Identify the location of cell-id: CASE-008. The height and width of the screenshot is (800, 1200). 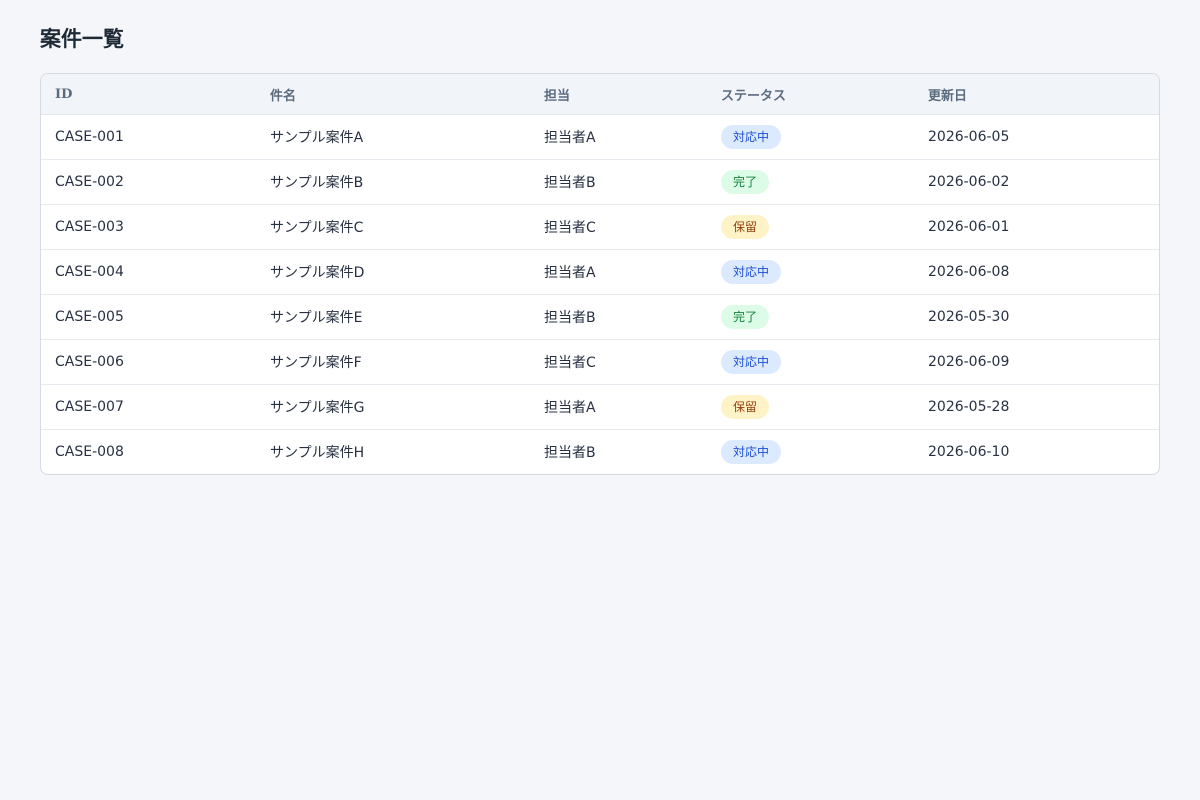
(89, 452).